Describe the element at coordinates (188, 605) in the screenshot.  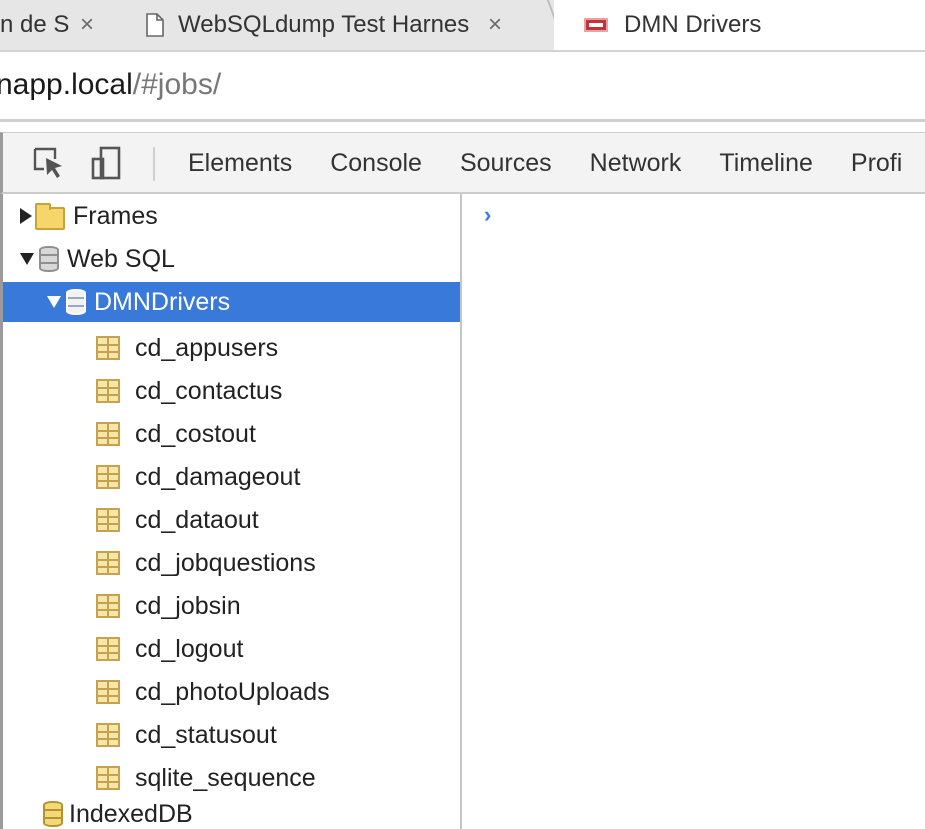
I see `table-name-label: cd_jobsin` at that location.